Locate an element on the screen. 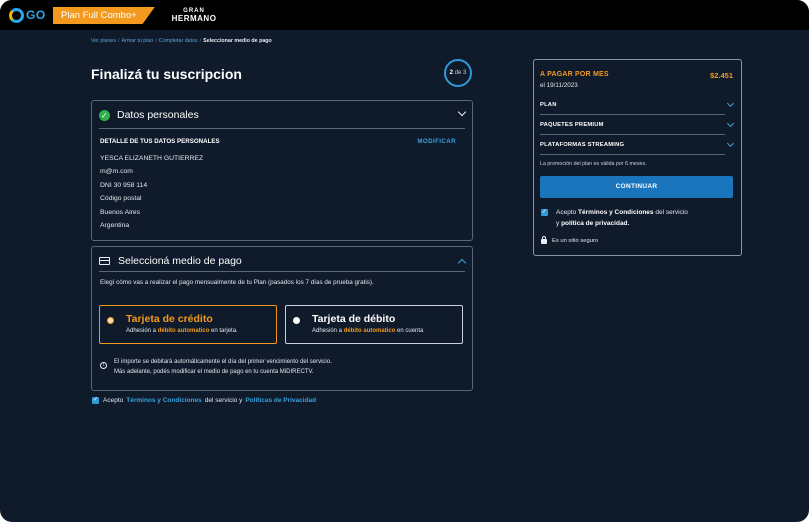 Image resolution: width=809 pixels, height=522 pixels. terms-checkbox: ✓ is located at coordinates (95, 400).